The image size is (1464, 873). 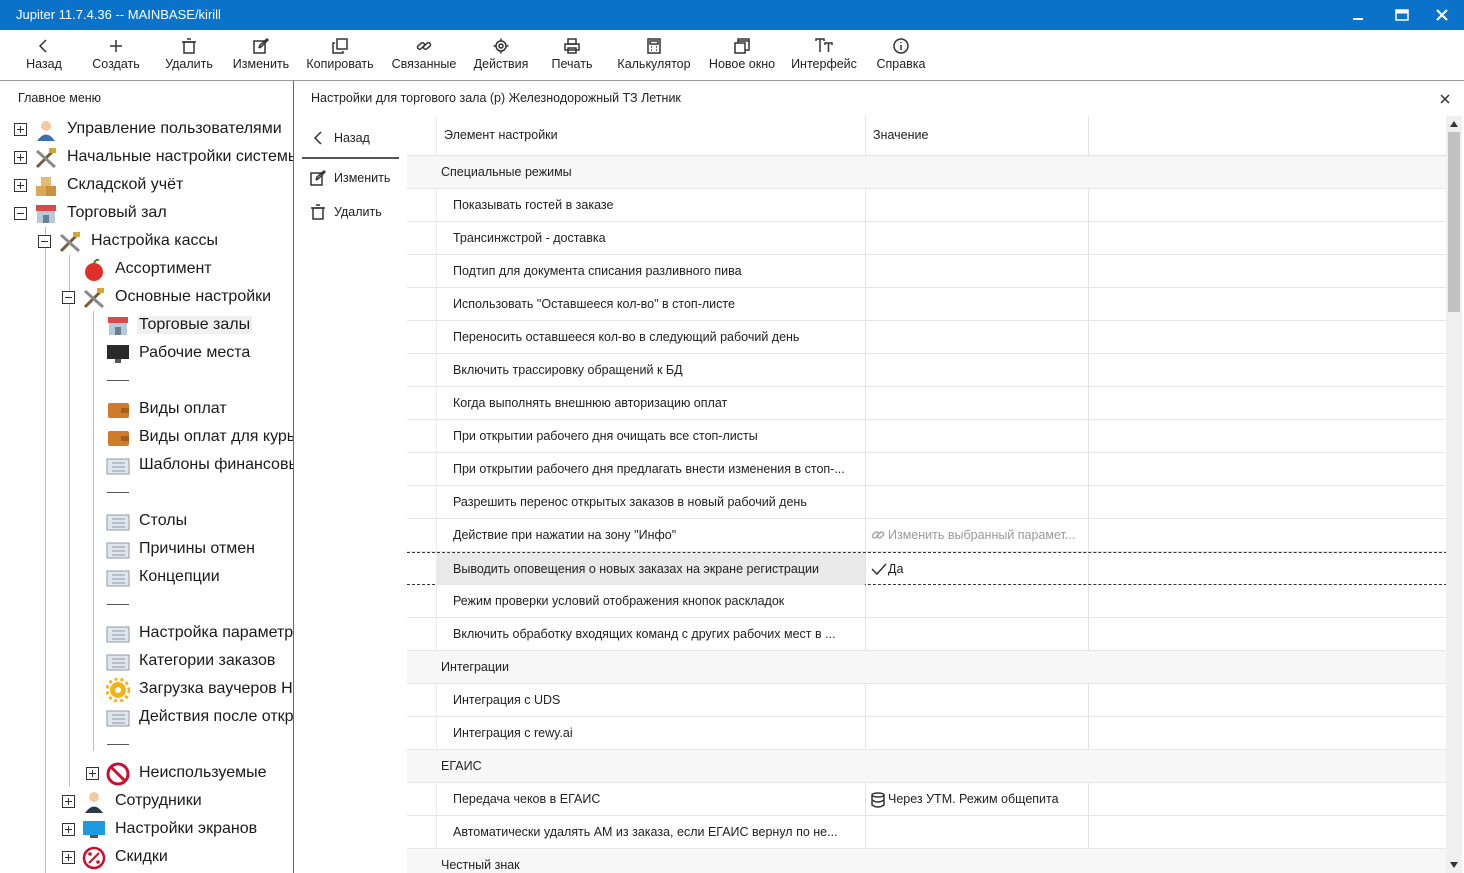 I want to click on sidenav-back-label: Назад, so click(x=352, y=138).